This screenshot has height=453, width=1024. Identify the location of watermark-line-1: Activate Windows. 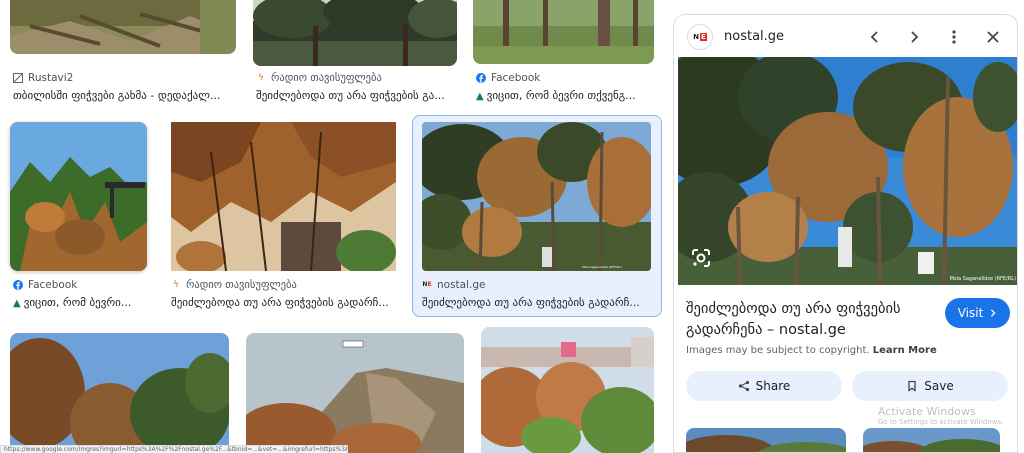
(927, 411).